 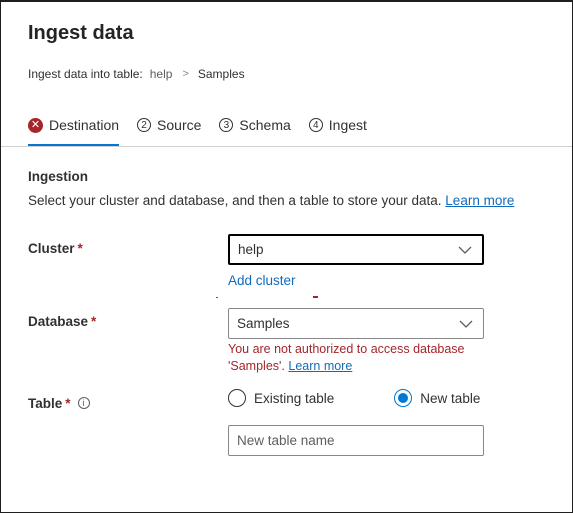 I want to click on breadcrumb-label: Ingest data into table:, so click(x=85, y=74).